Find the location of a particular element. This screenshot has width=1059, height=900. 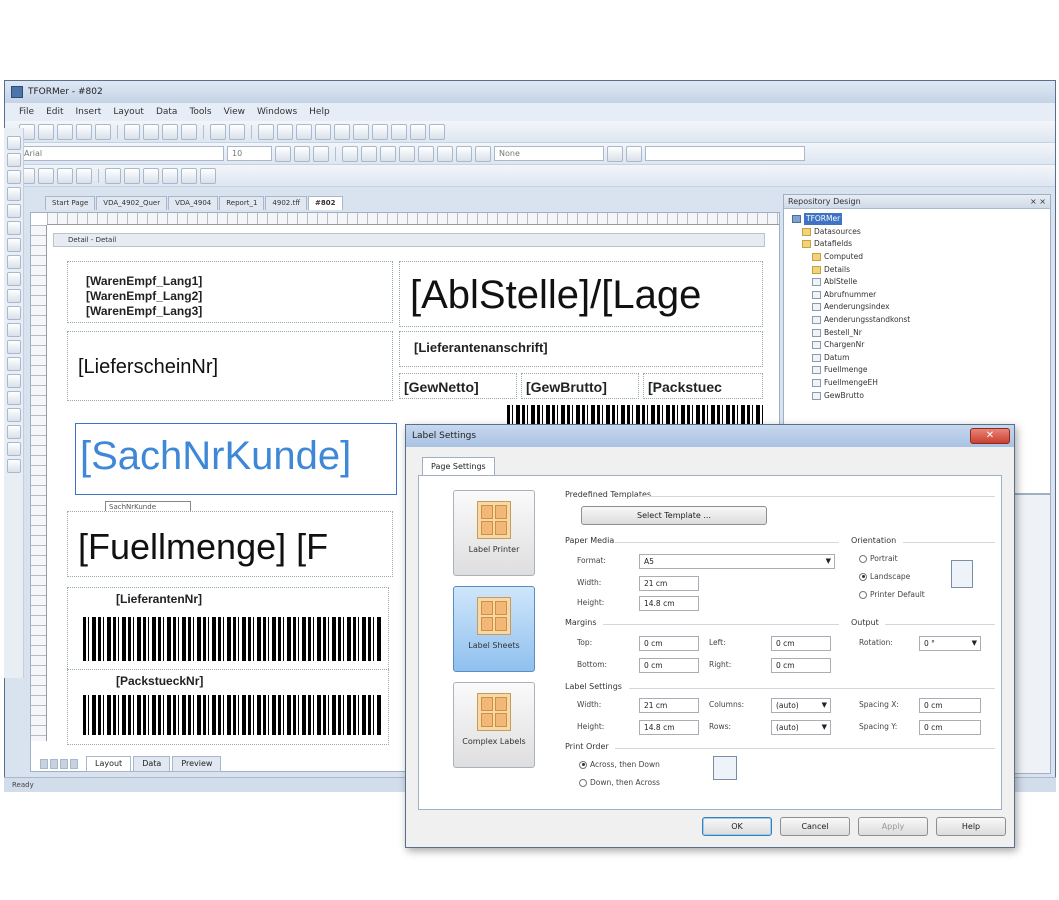

style-combo: None is located at coordinates (549, 153).